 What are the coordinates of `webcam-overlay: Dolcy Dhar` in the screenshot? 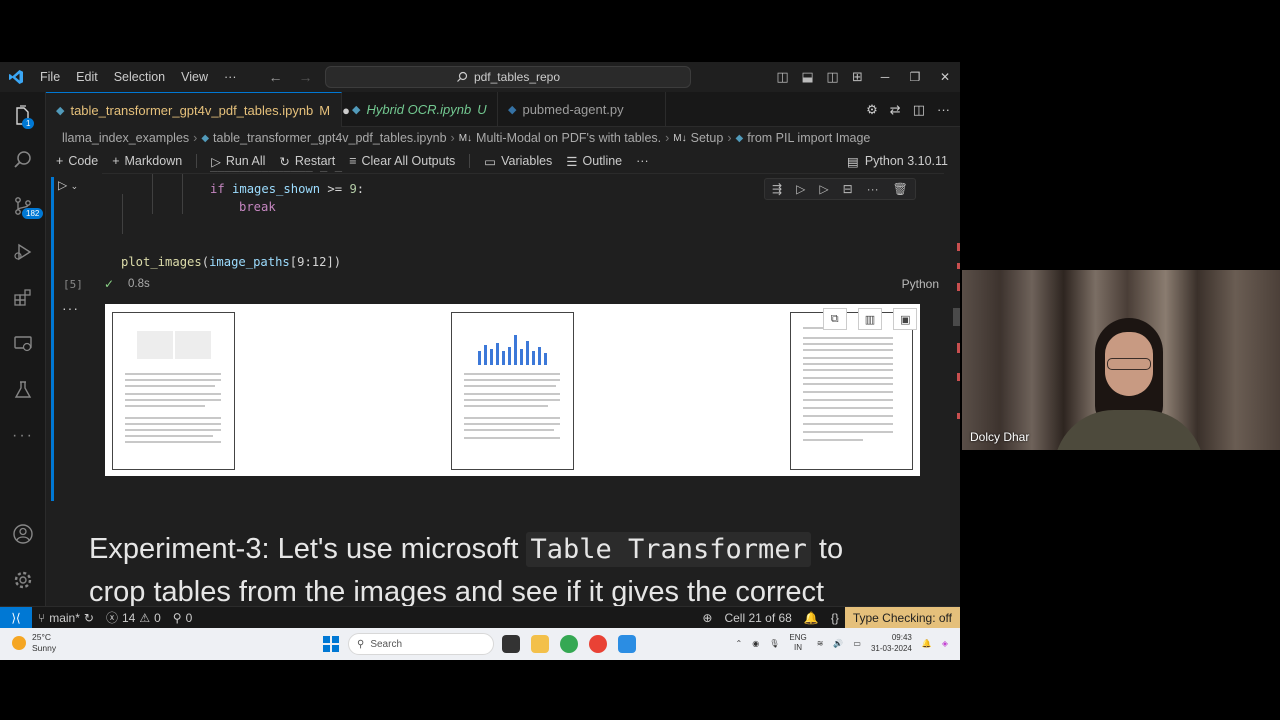 It's located at (1121, 360).